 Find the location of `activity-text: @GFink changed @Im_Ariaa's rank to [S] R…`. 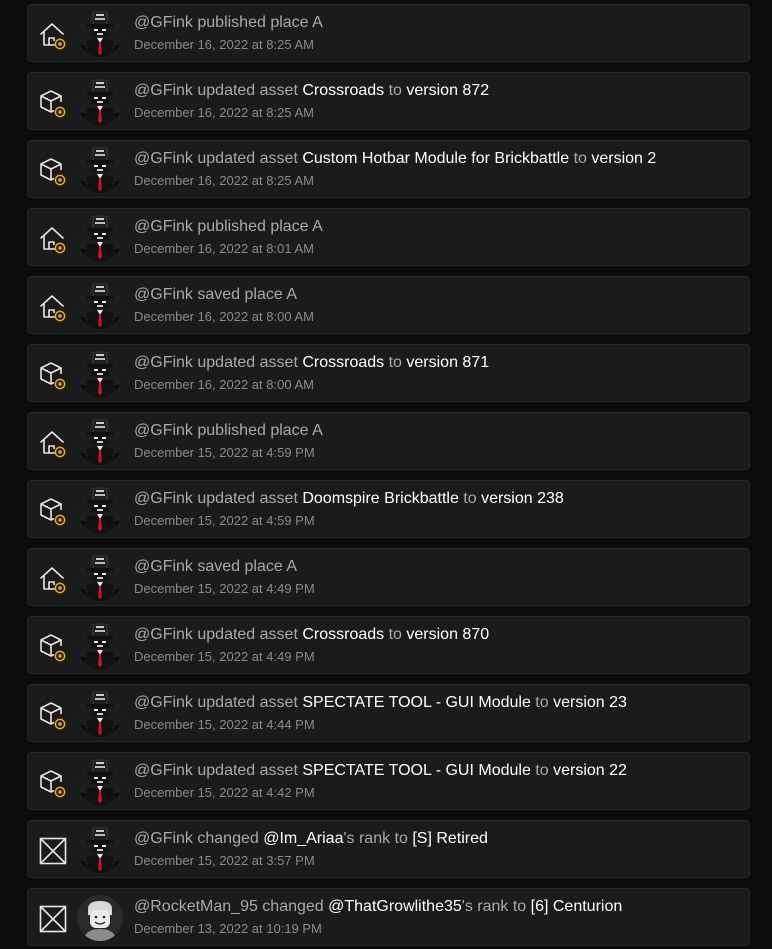

activity-text: @GFink changed @Im_Ariaa's rank to [S] R… is located at coordinates (436, 849).